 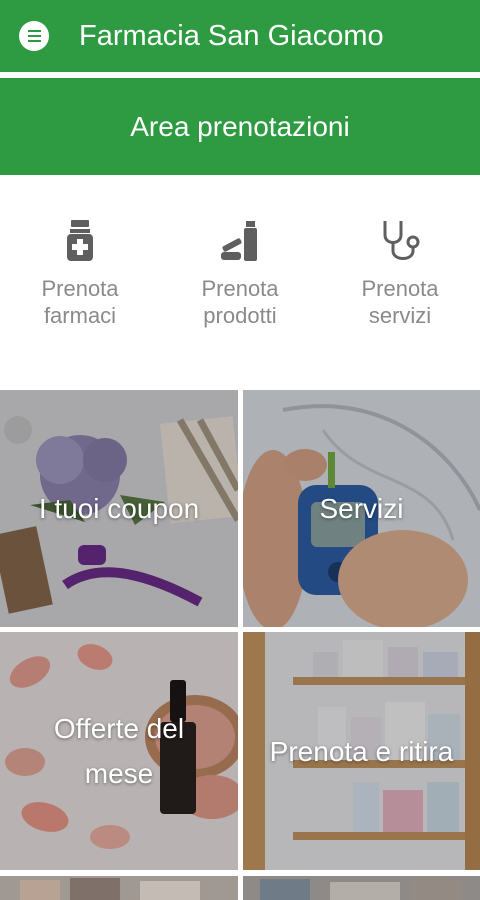 I want to click on book-services-button: Prenota servizi, so click(x=400, y=282).